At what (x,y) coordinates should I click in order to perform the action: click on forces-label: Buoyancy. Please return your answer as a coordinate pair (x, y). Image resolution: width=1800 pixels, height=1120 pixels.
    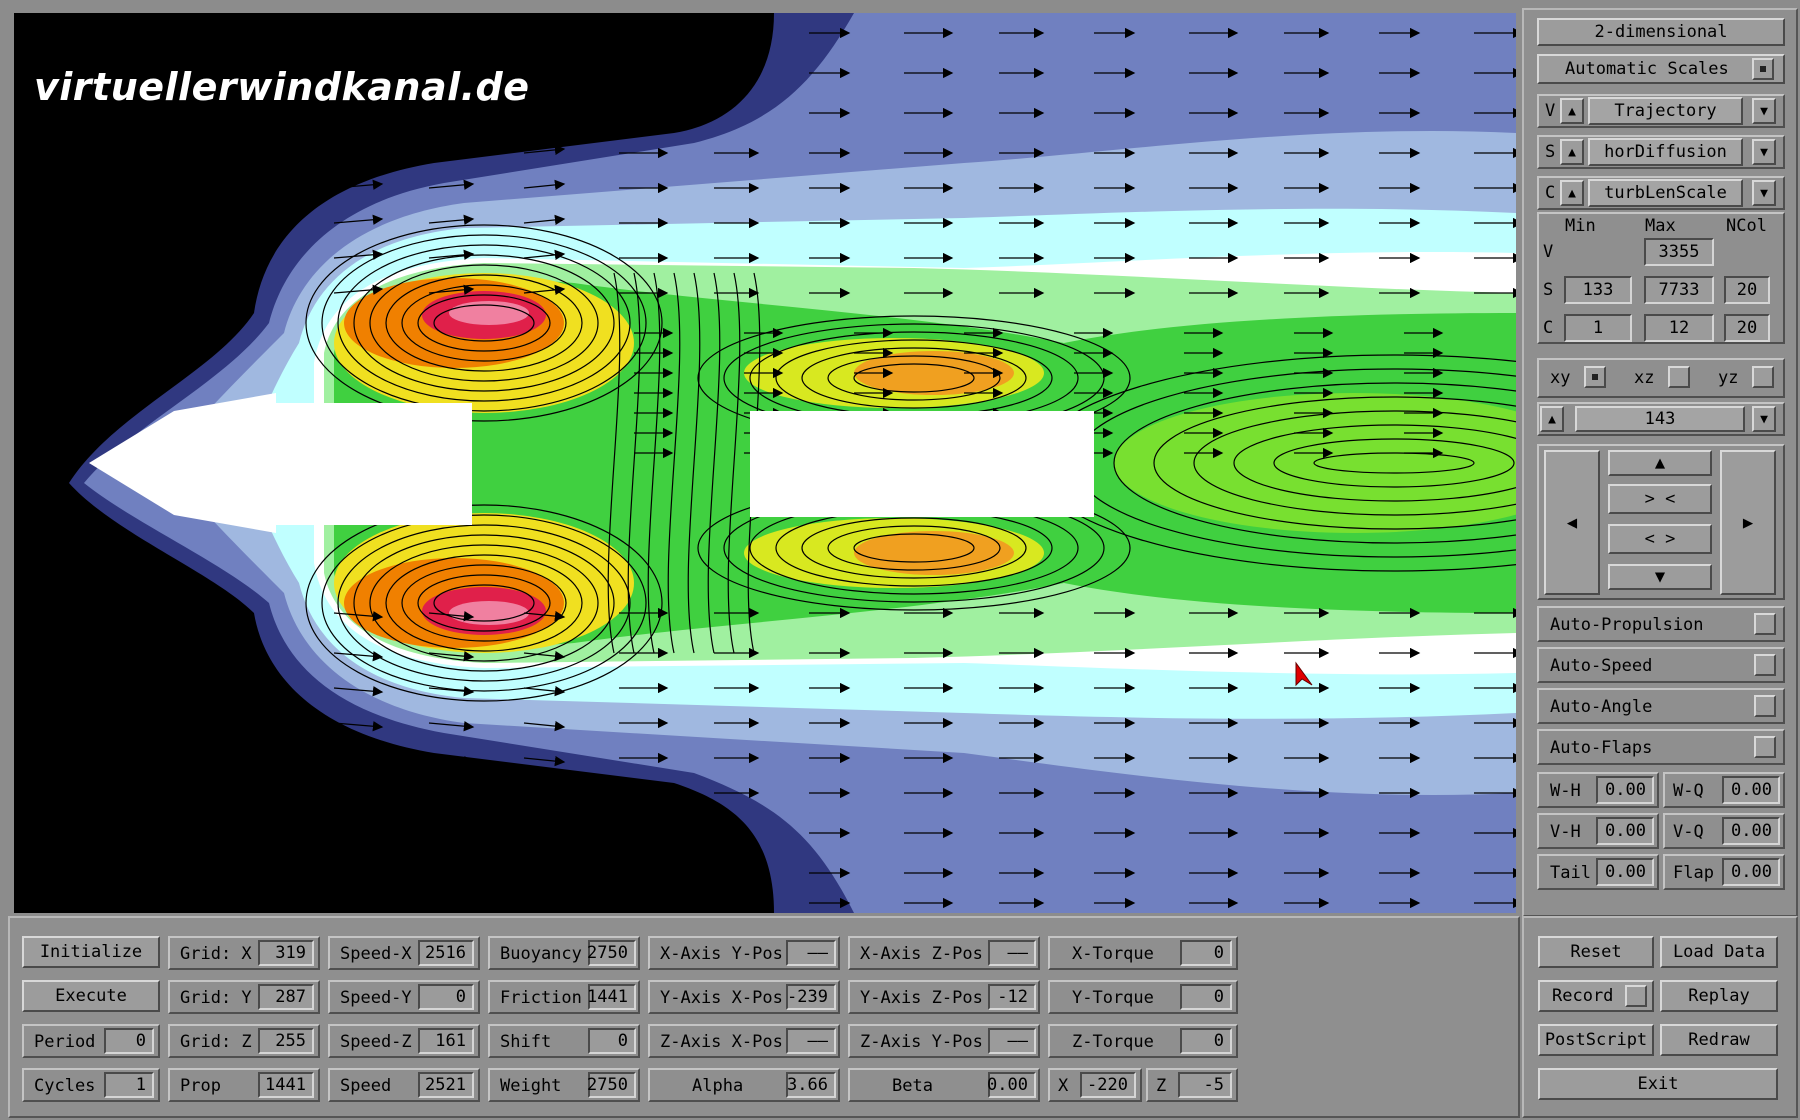
    Looking at the image, I should click on (541, 954).